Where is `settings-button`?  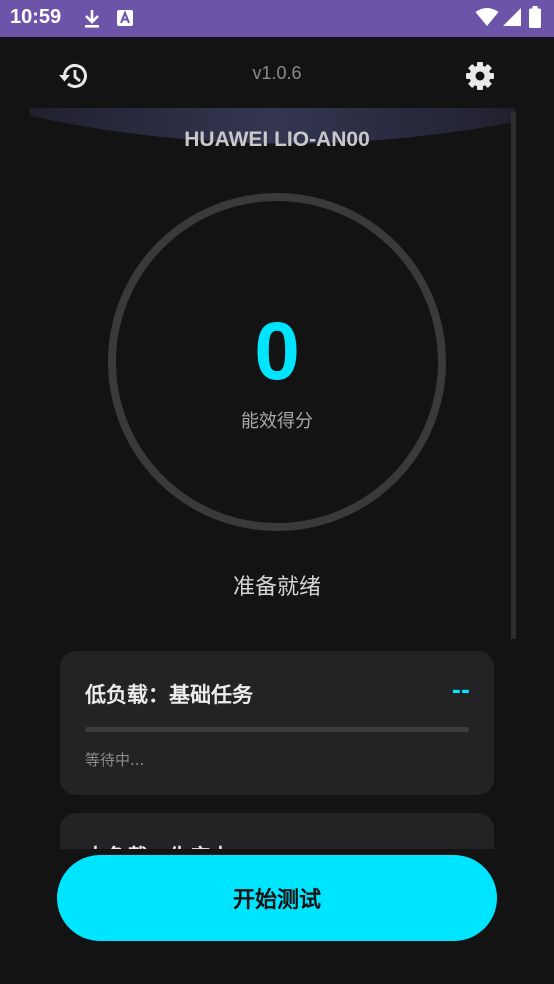 settings-button is located at coordinates (480, 76).